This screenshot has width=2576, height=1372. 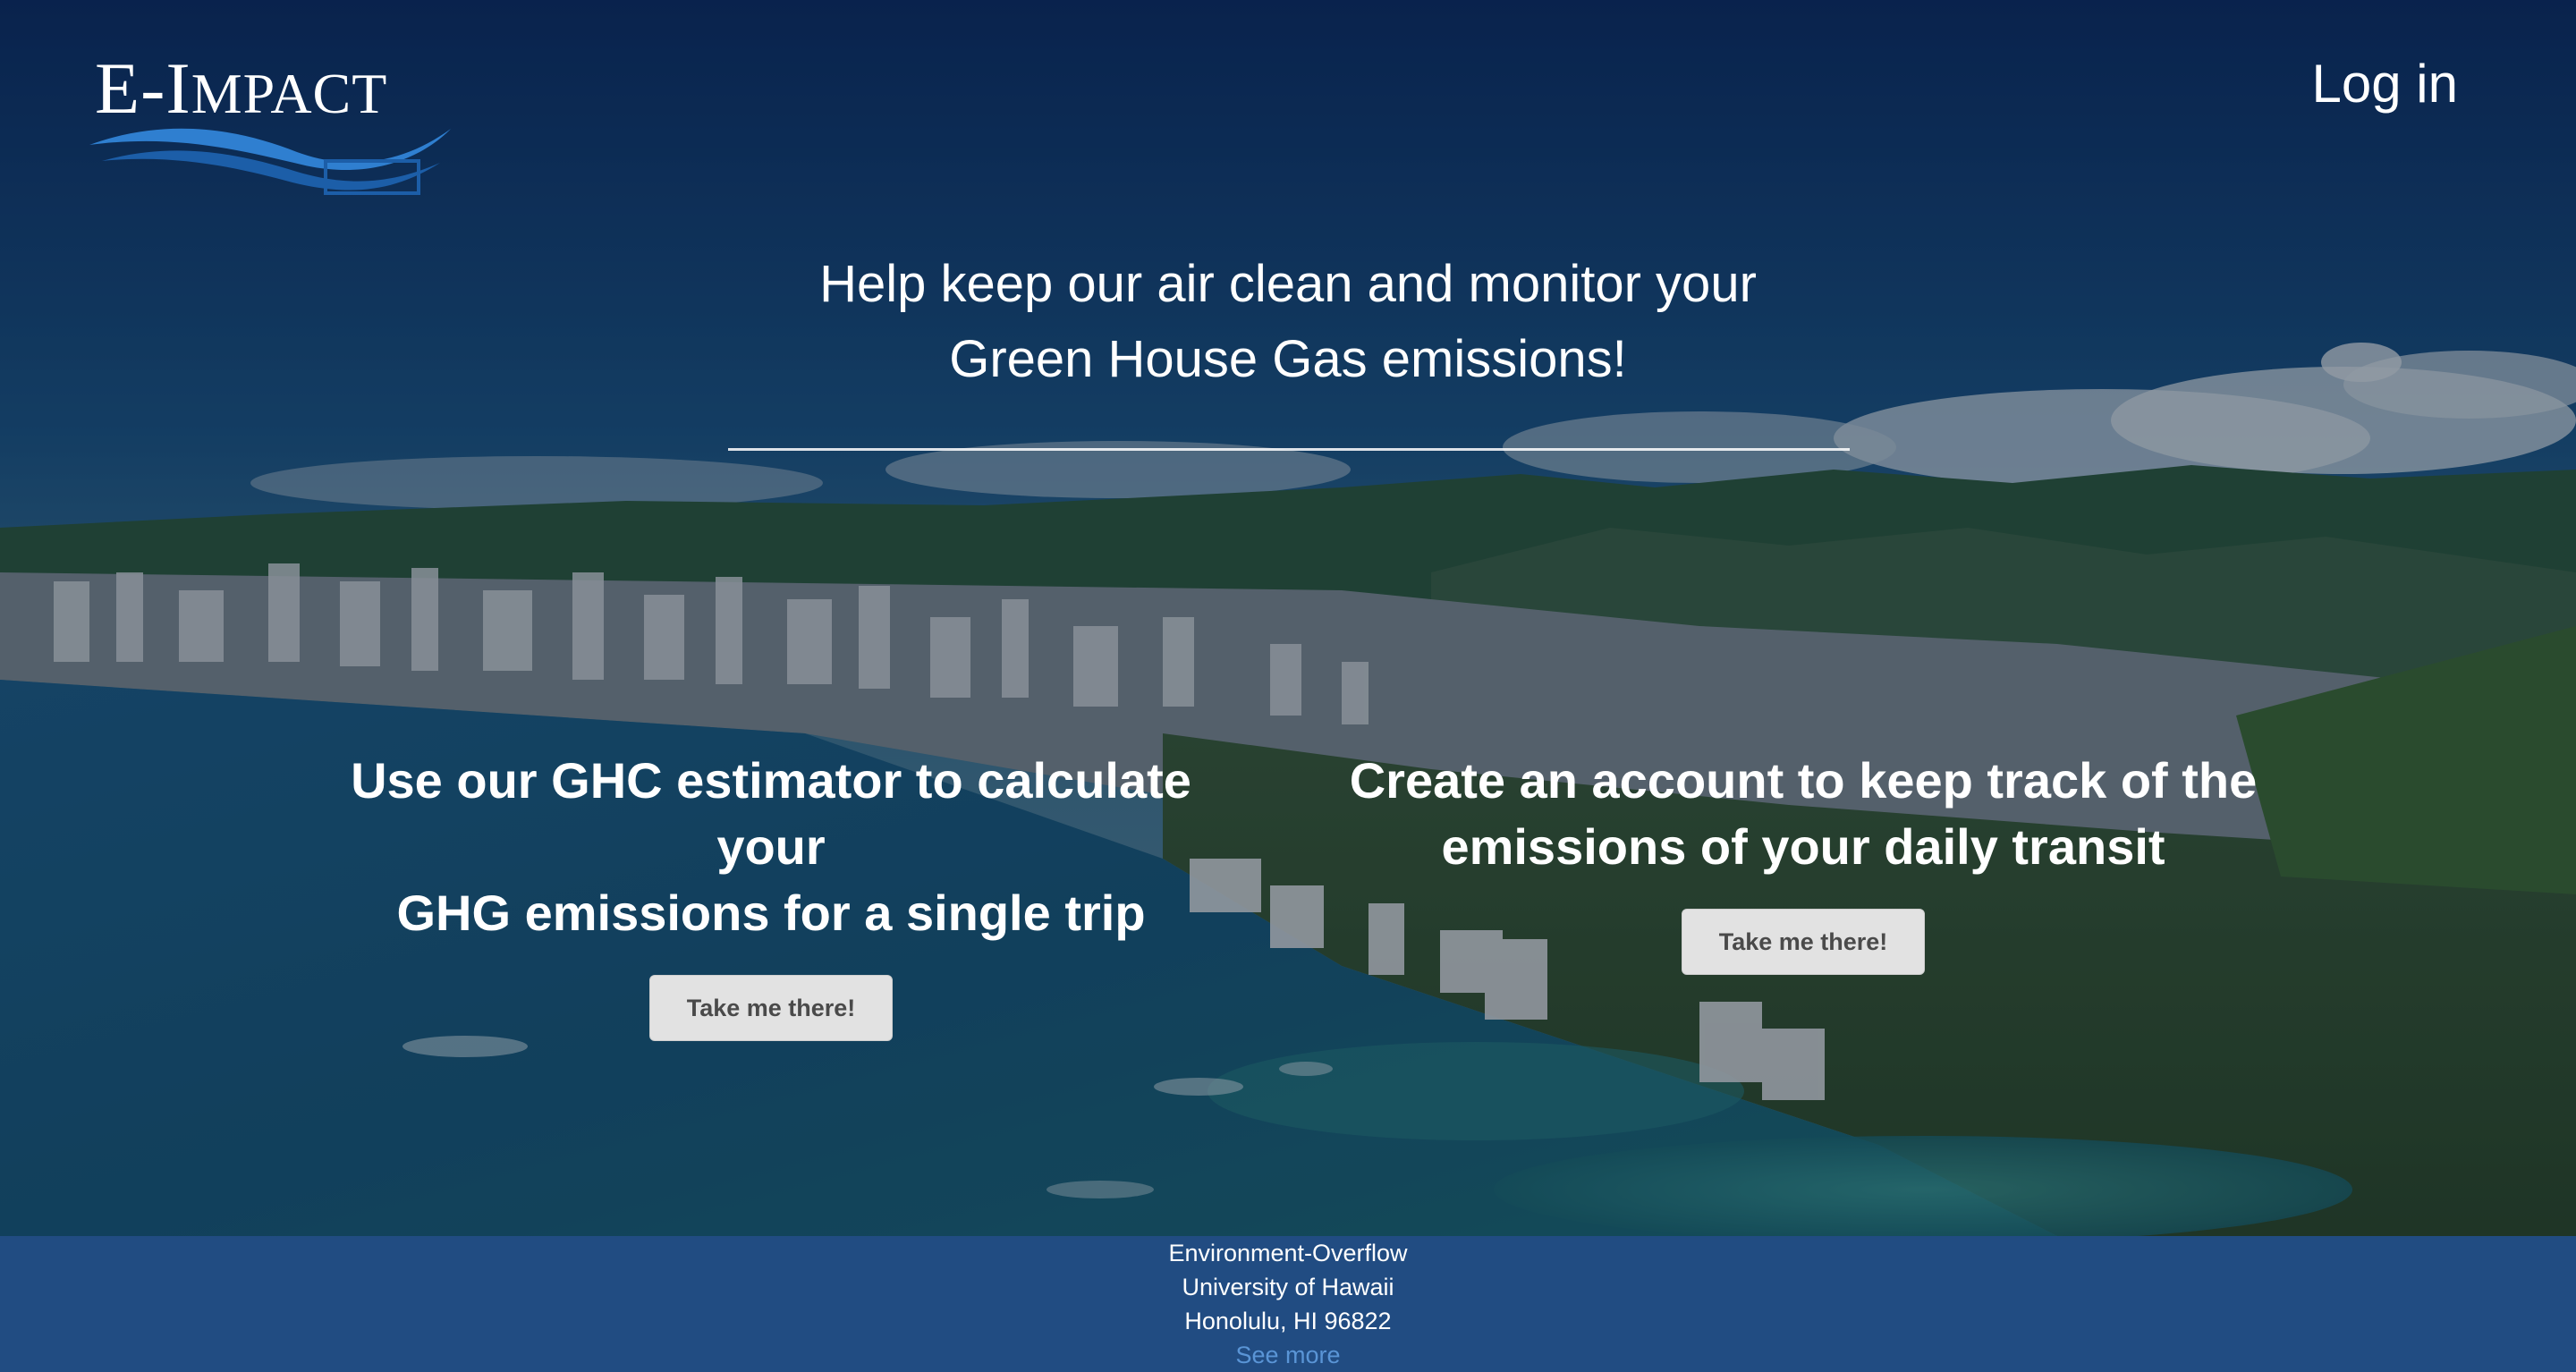 What do you see at coordinates (1288, 1355) in the screenshot?
I see `footer-see-more-link: See more` at bounding box center [1288, 1355].